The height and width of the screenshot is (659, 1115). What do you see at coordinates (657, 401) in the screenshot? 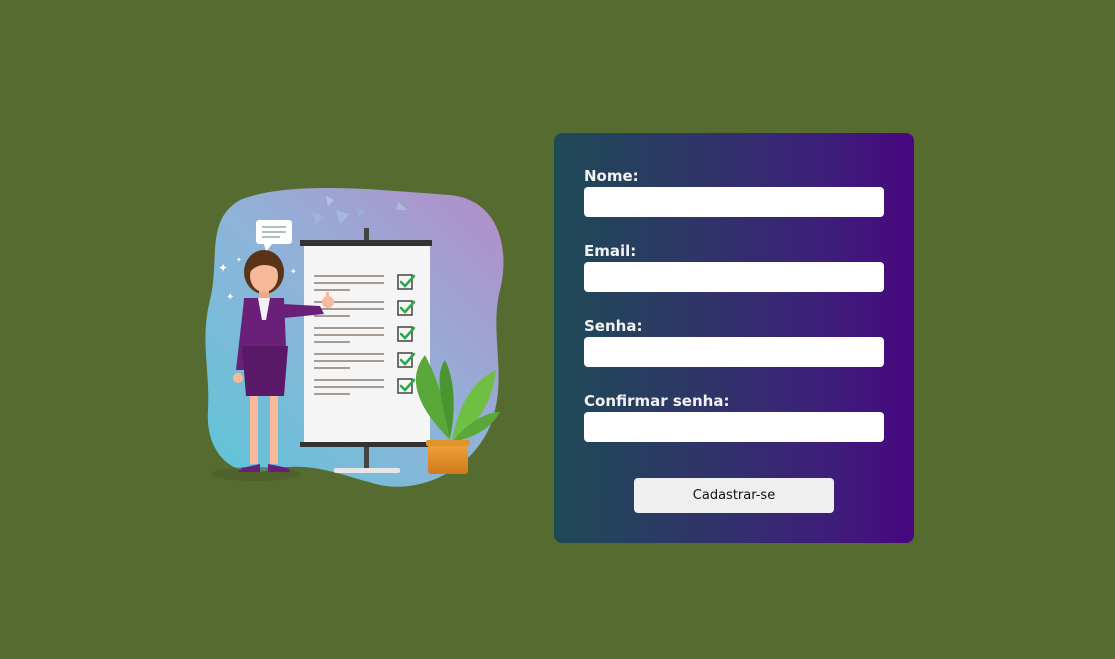
I see `confirm-password-label: Confirmar senha:` at bounding box center [657, 401].